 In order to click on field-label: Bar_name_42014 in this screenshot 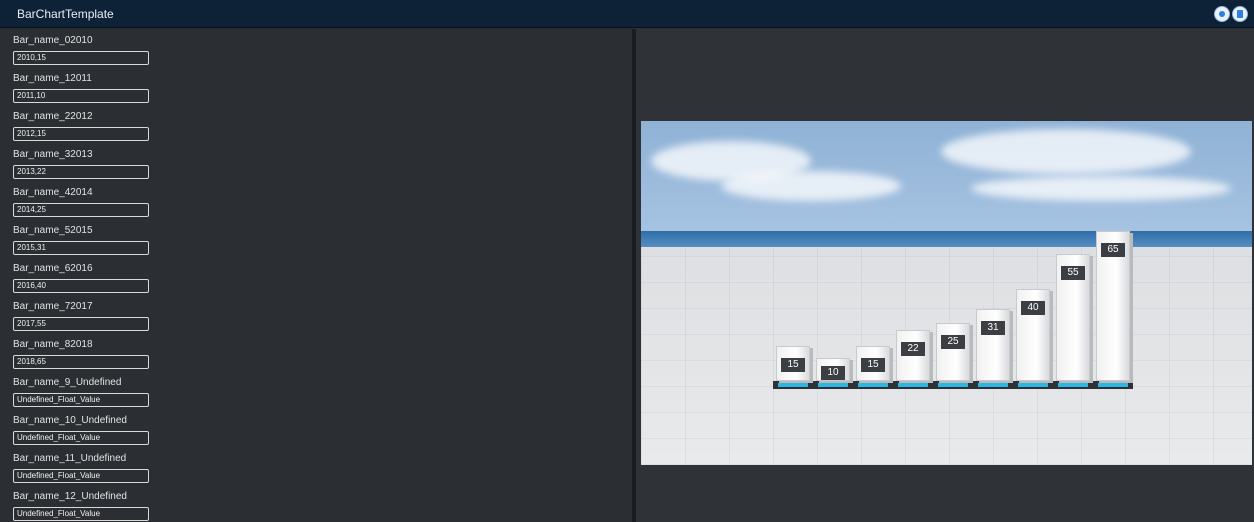, I will do `click(53, 192)`.